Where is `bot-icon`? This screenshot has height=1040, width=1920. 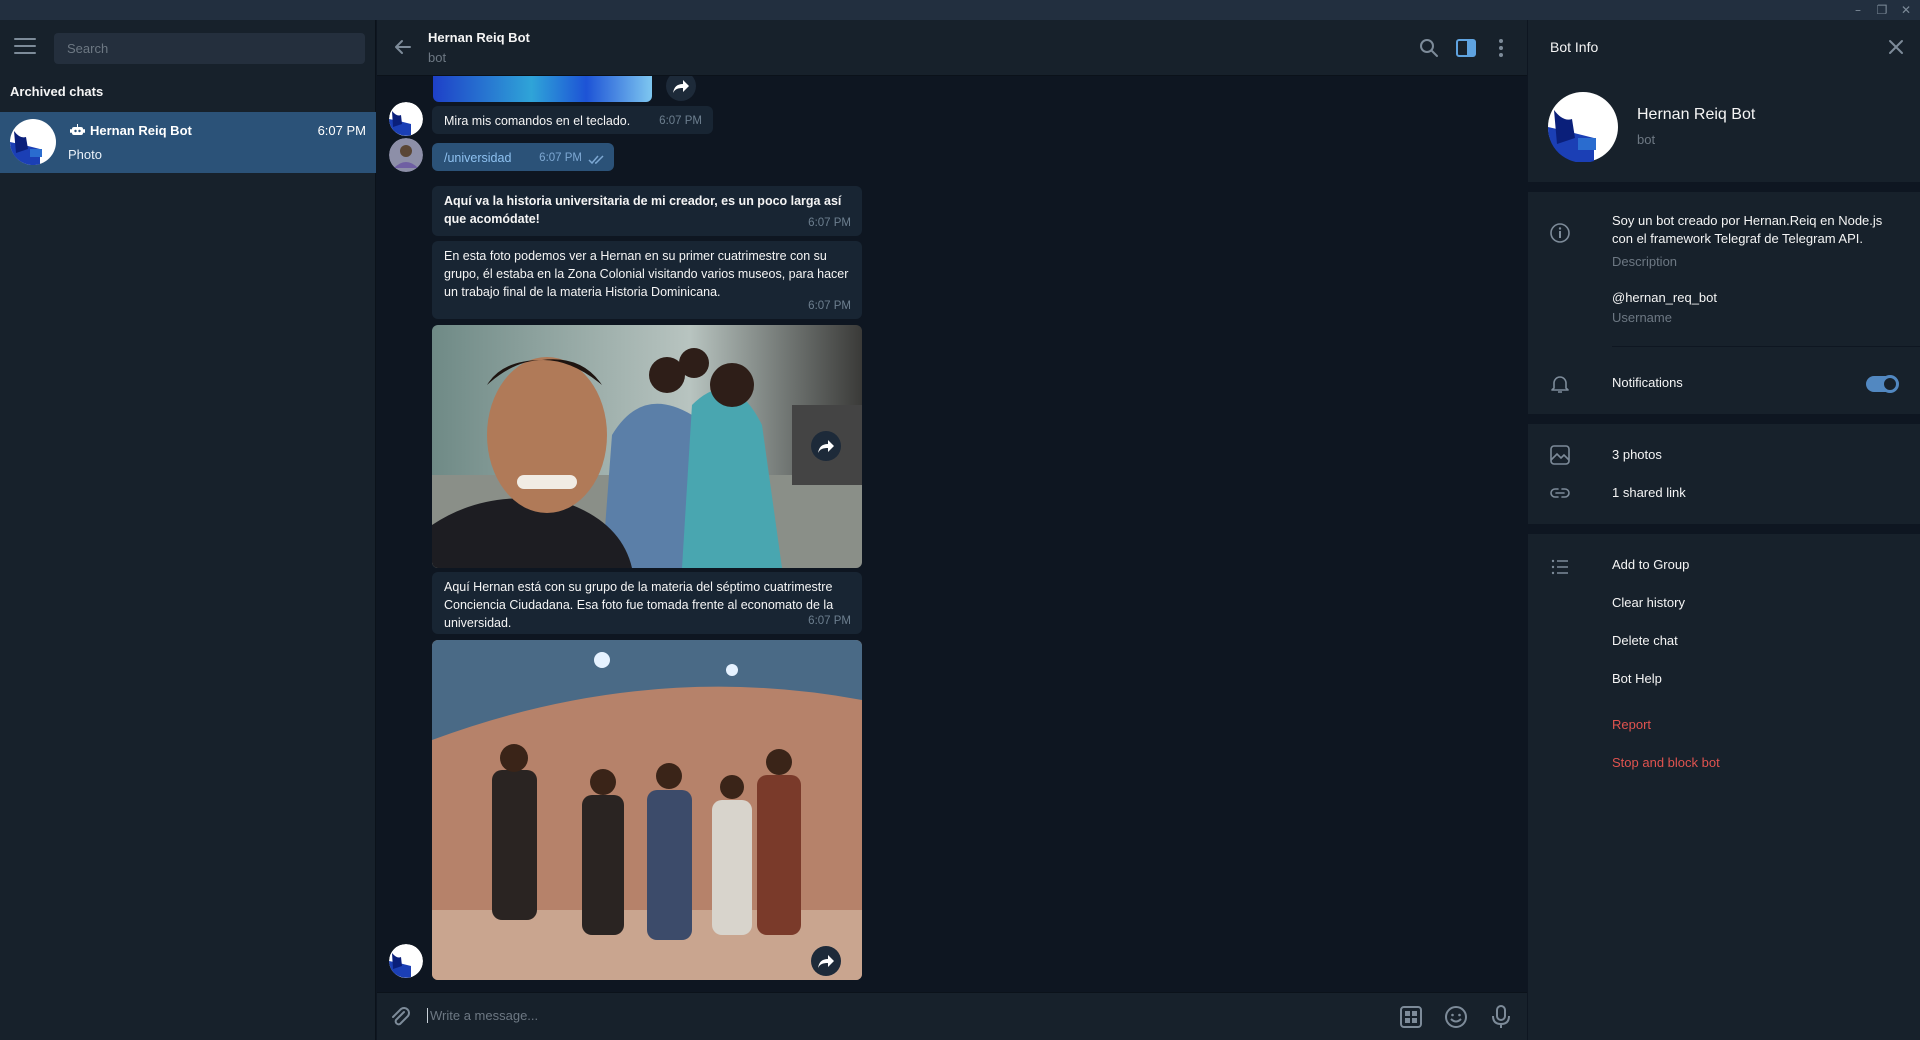 bot-icon is located at coordinates (77, 129).